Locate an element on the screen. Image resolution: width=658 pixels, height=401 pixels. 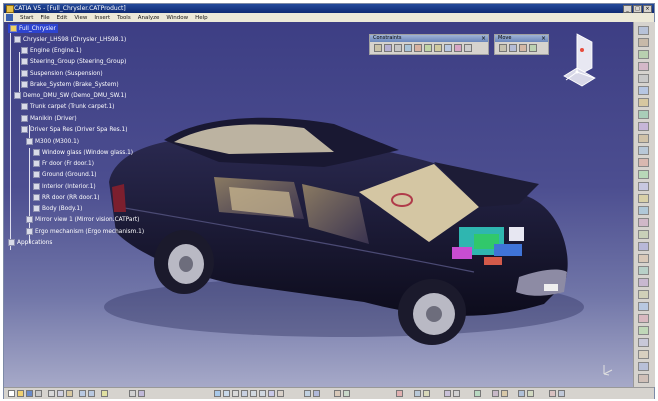
tree-item-trunk-carpet: Trunk carpet (Trunk carpet.1) is located at coordinates (67, 106).